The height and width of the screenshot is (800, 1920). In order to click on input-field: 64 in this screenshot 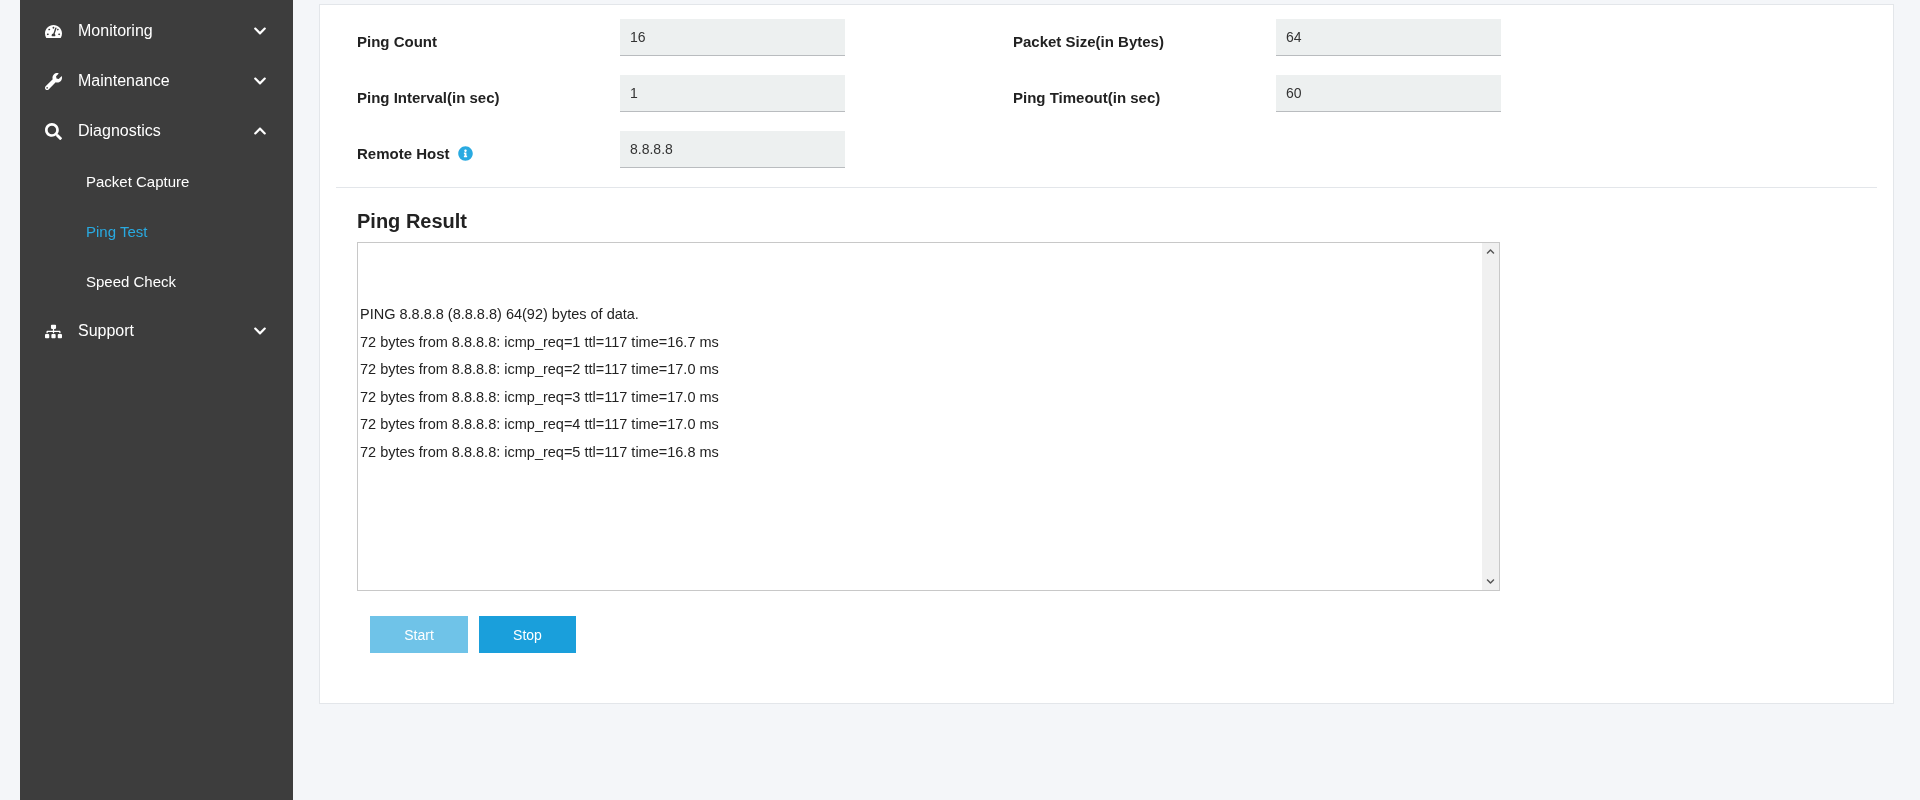, I will do `click(1388, 37)`.